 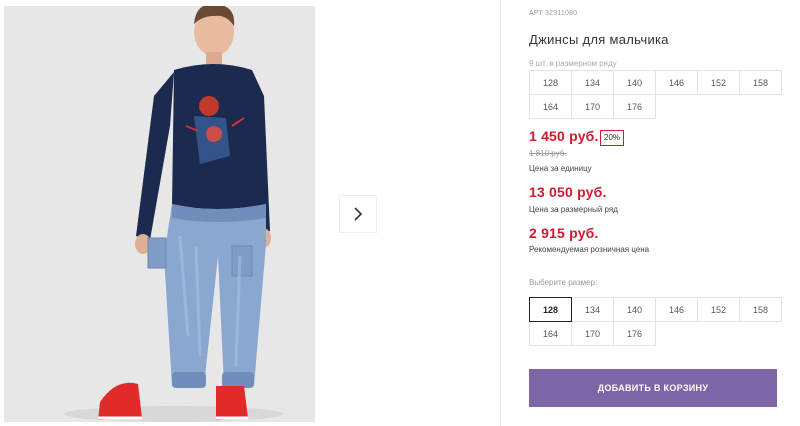 What do you see at coordinates (500, 213) in the screenshot?
I see `panel-divider` at bounding box center [500, 213].